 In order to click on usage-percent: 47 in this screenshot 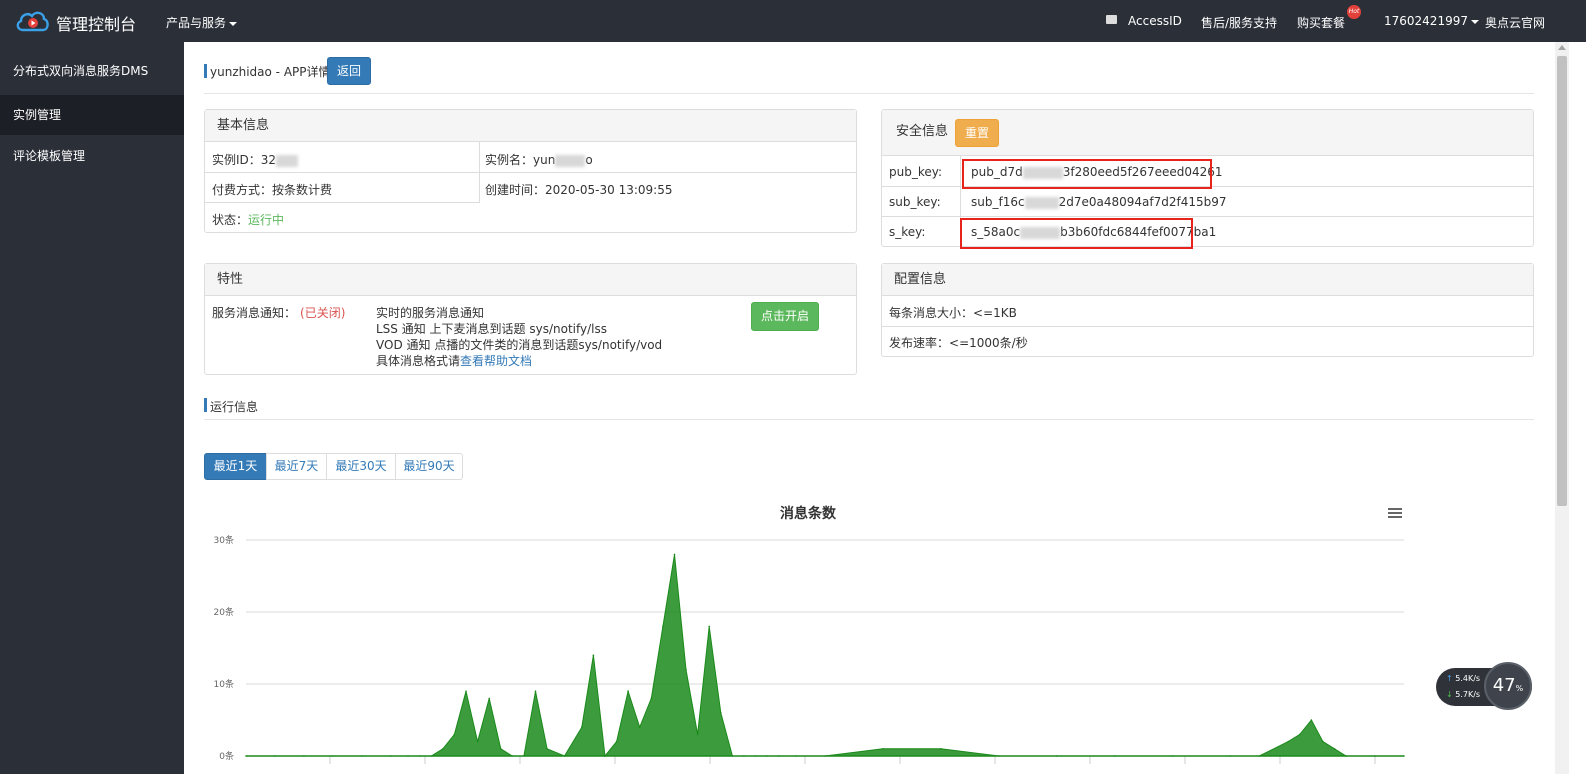, I will do `click(1504, 685)`.